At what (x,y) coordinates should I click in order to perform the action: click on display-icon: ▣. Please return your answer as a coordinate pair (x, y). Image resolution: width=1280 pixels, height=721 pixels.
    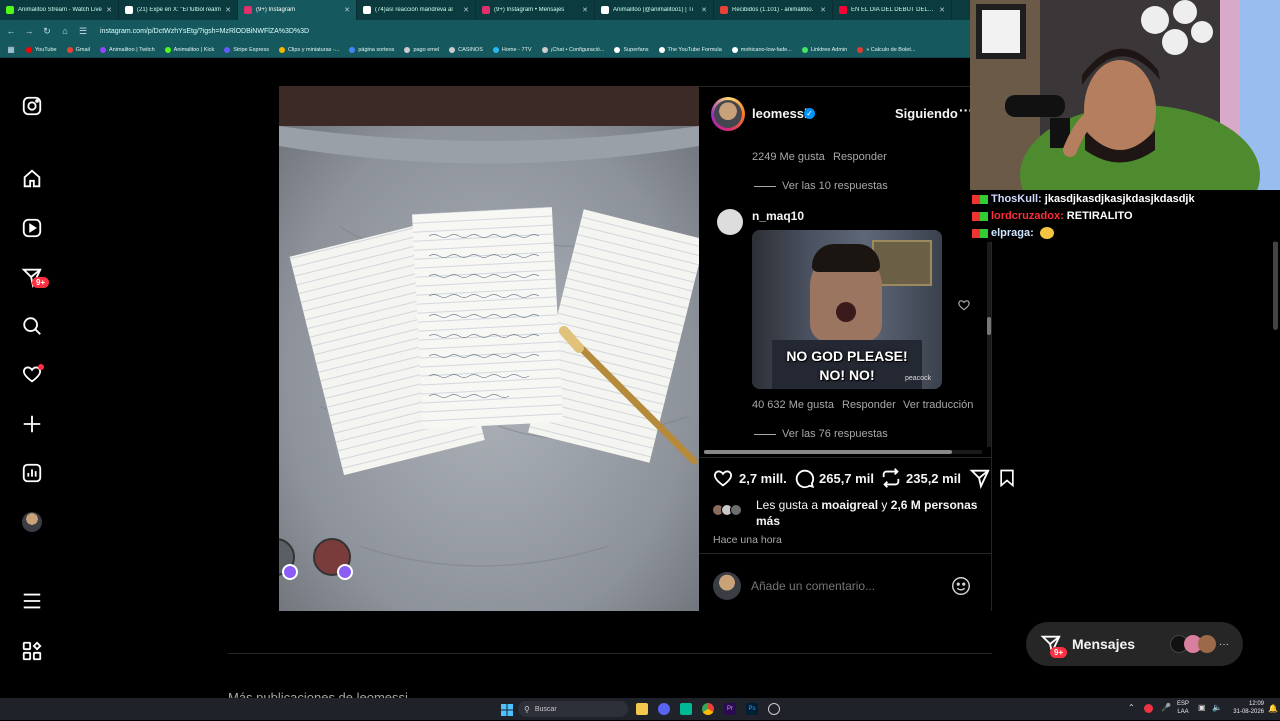
    Looking at the image, I should click on (1202, 707).